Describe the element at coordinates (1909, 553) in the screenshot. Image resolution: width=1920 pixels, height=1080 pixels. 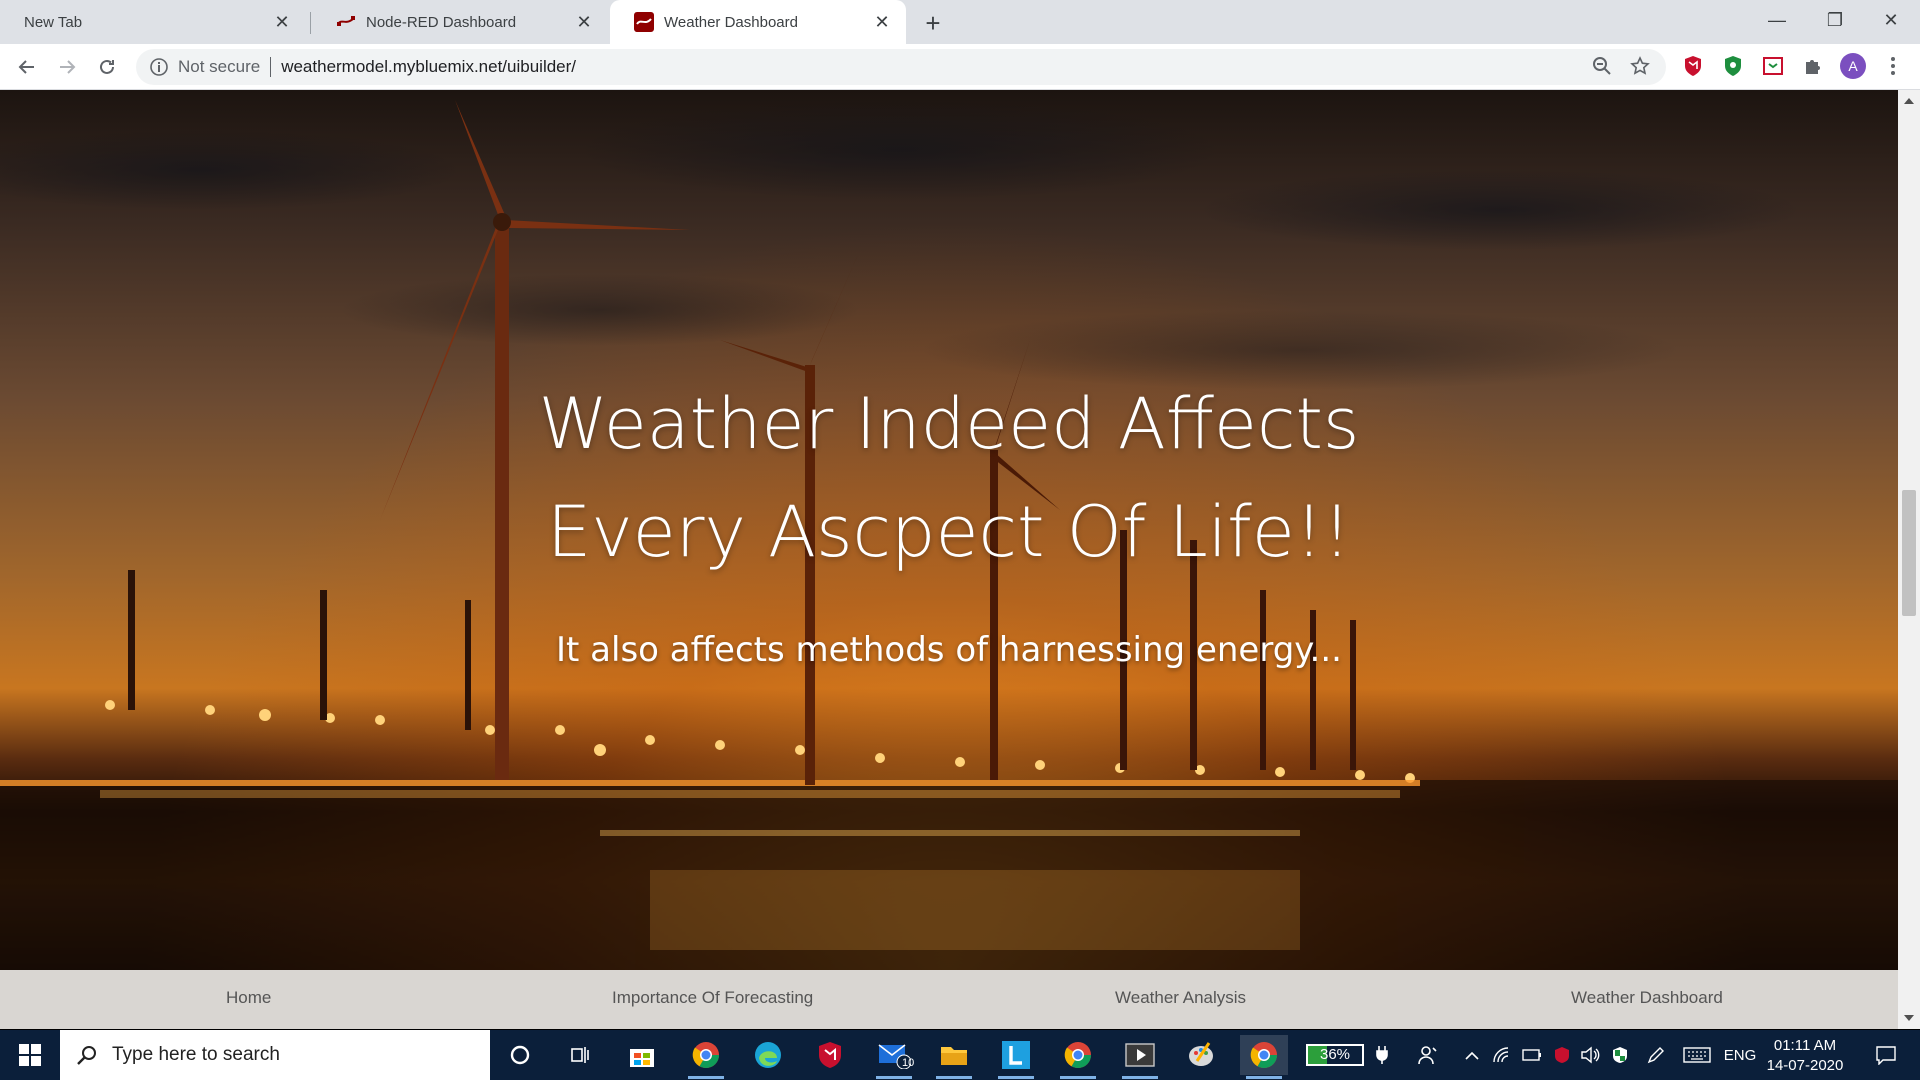
I see `scroll-thumb` at that location.